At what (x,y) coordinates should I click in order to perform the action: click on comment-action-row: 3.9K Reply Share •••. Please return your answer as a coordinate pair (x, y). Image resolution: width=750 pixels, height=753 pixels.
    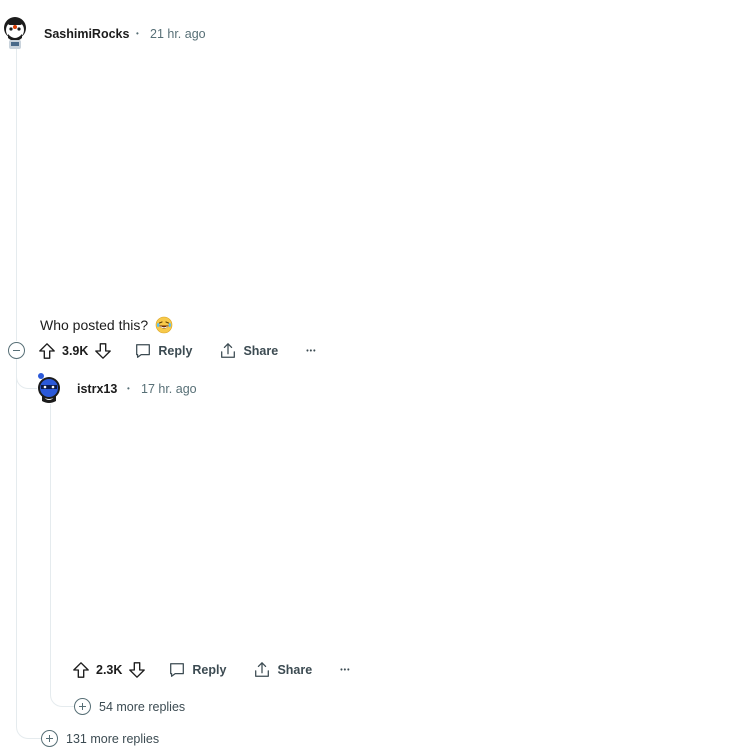
    Looking at the image, I should click on (177, 351).